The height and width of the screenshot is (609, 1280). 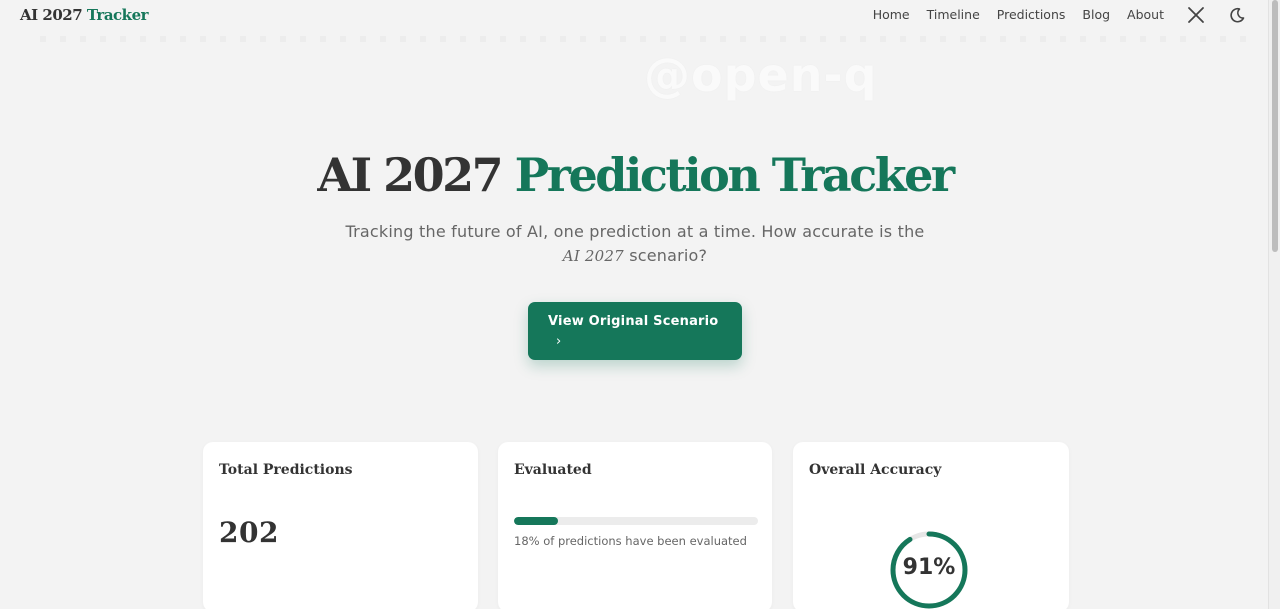 I want to click on evaluated-progress-fill, so click(x=536, y=521).